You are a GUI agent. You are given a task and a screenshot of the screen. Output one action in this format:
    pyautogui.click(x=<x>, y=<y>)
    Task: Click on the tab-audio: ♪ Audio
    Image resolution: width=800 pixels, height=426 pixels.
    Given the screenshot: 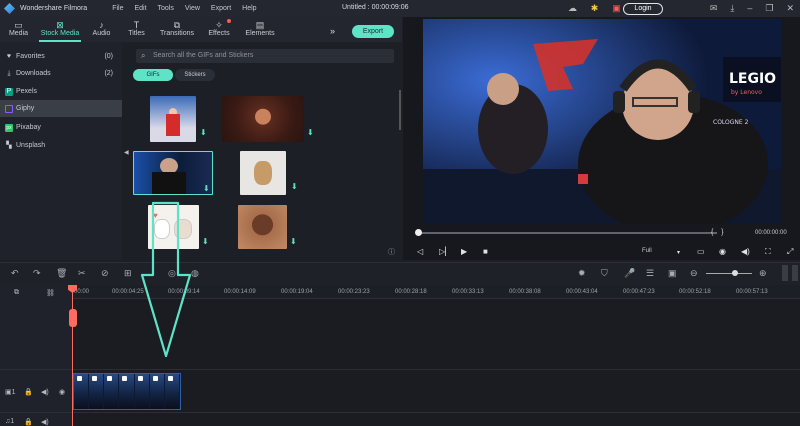 What is the action you would take?
    pyautogui.click(x=101, y=29)
    